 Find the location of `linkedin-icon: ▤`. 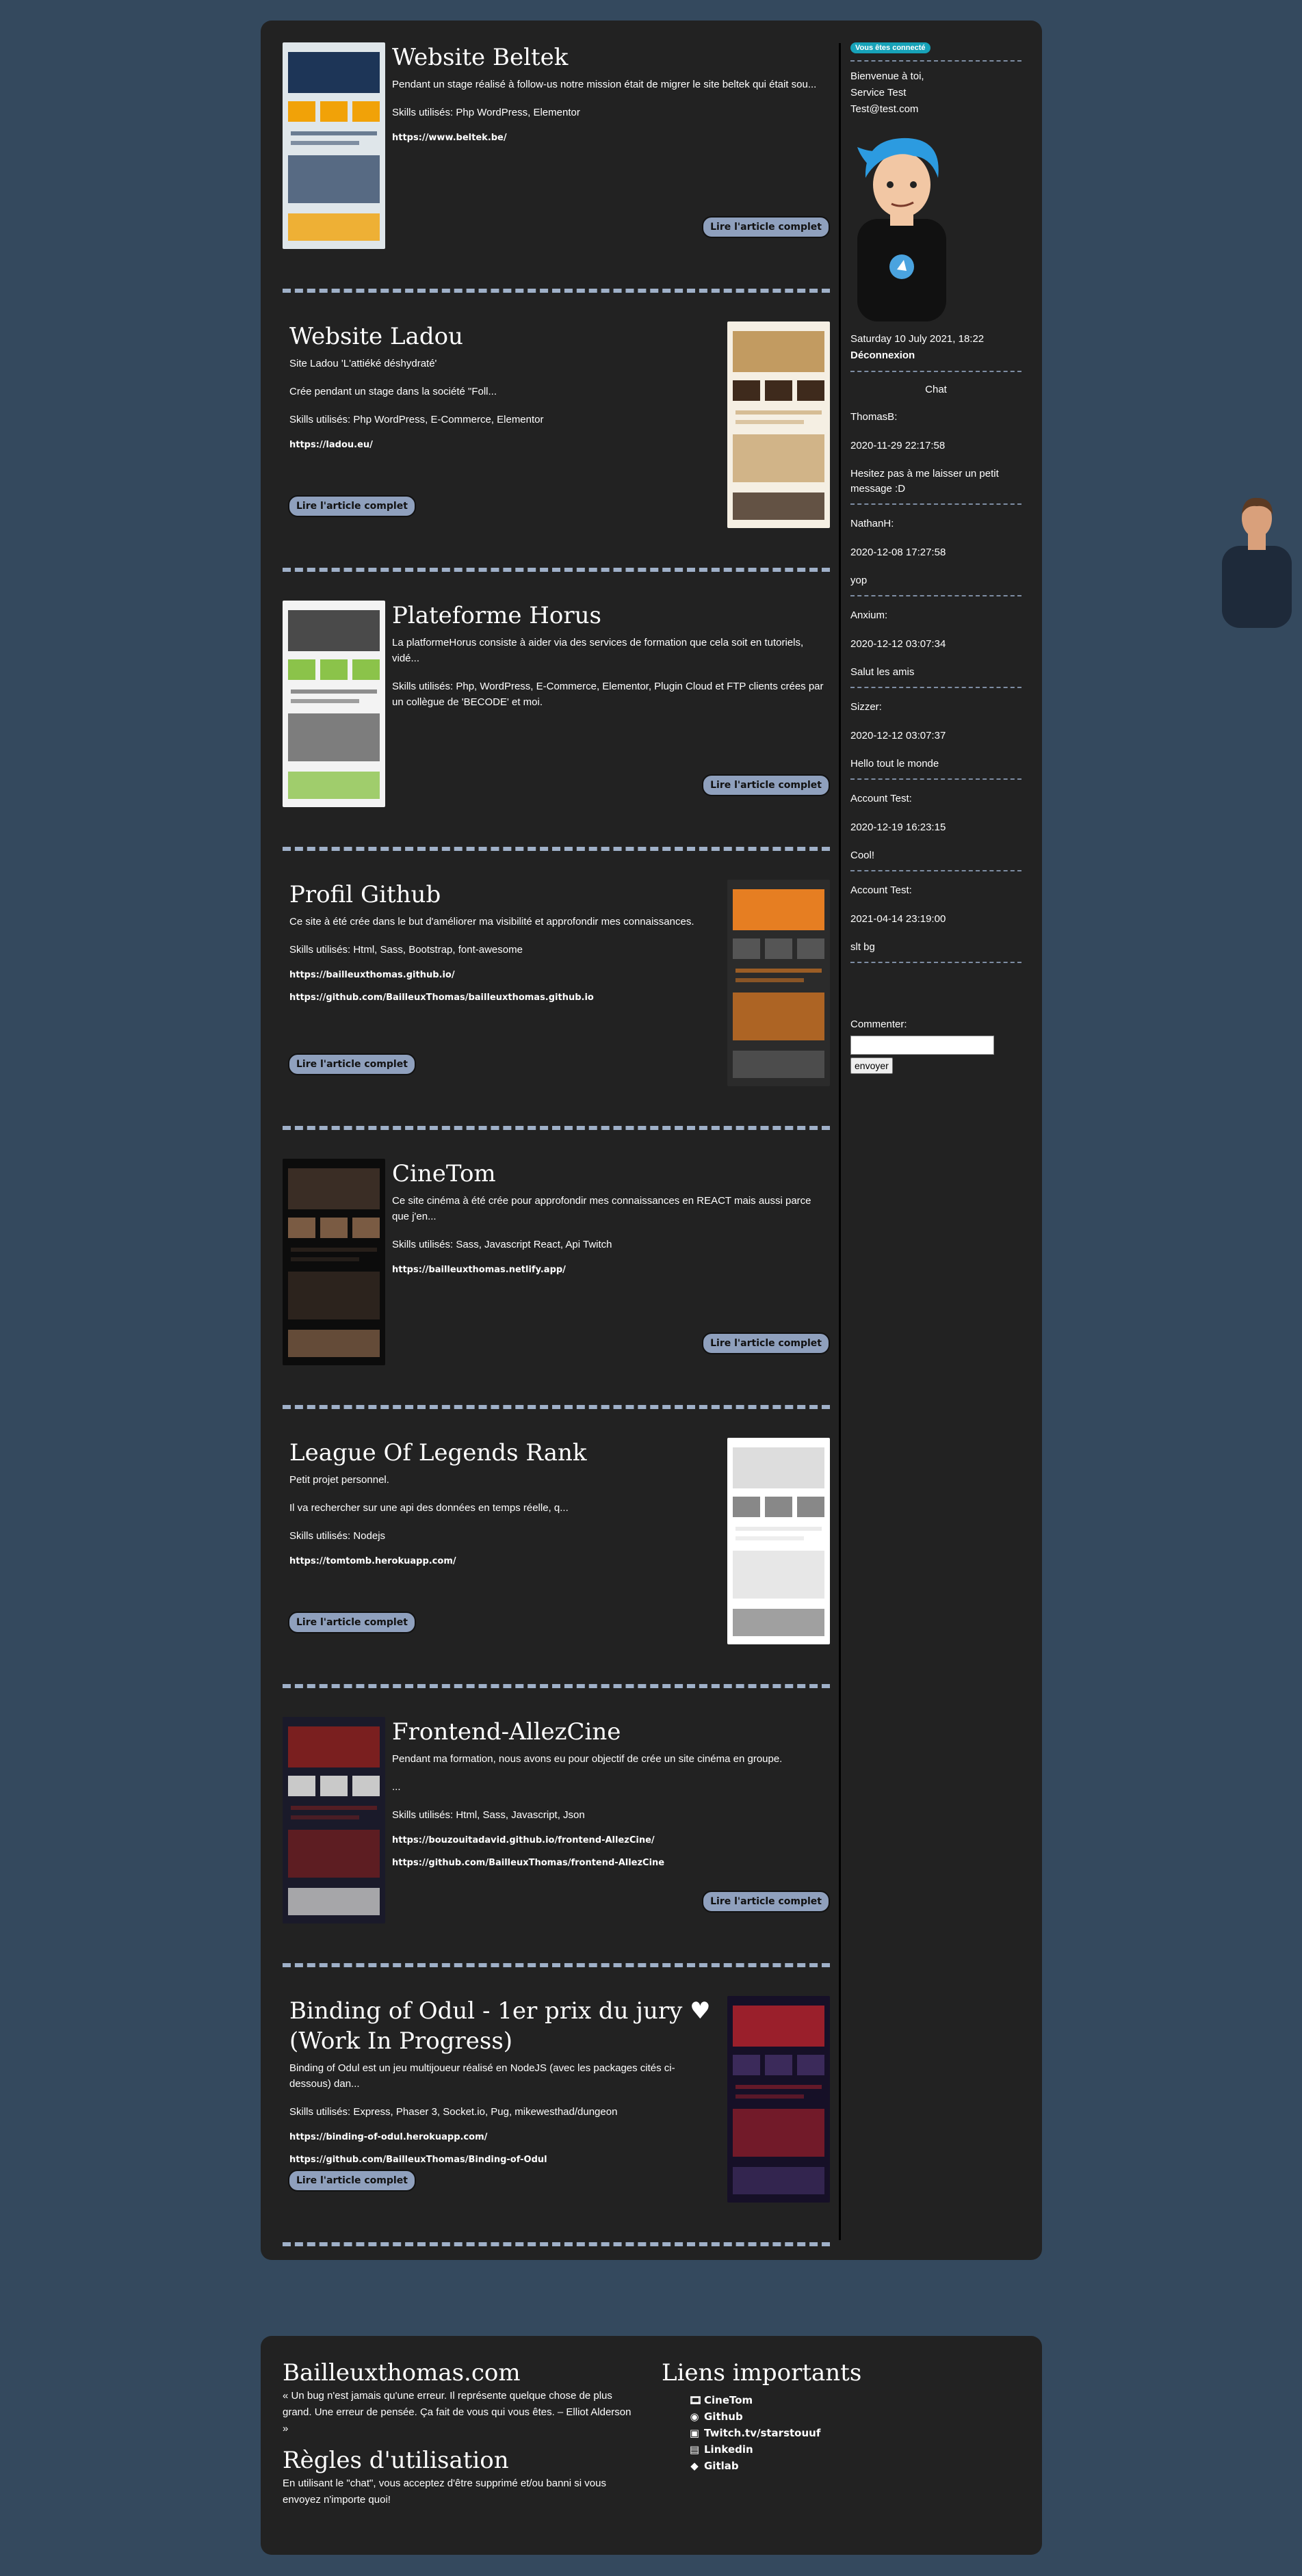

linkedin-icon: ▤ is located at coordinates (694, 2449).